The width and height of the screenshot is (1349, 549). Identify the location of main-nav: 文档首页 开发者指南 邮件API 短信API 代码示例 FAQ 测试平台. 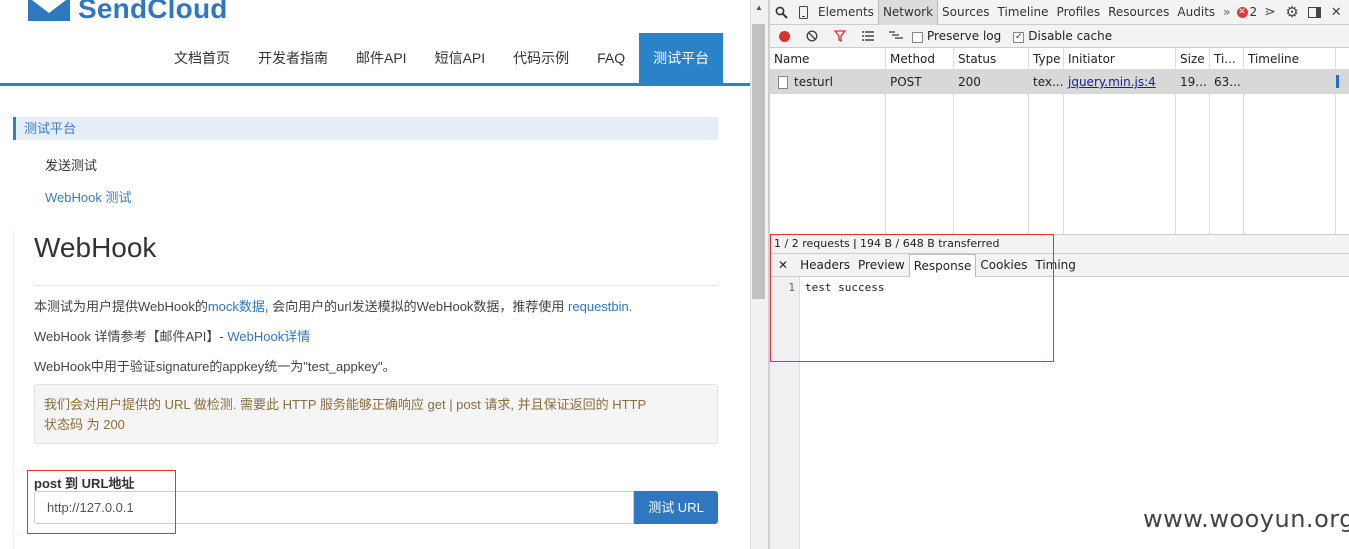
(442, 58).